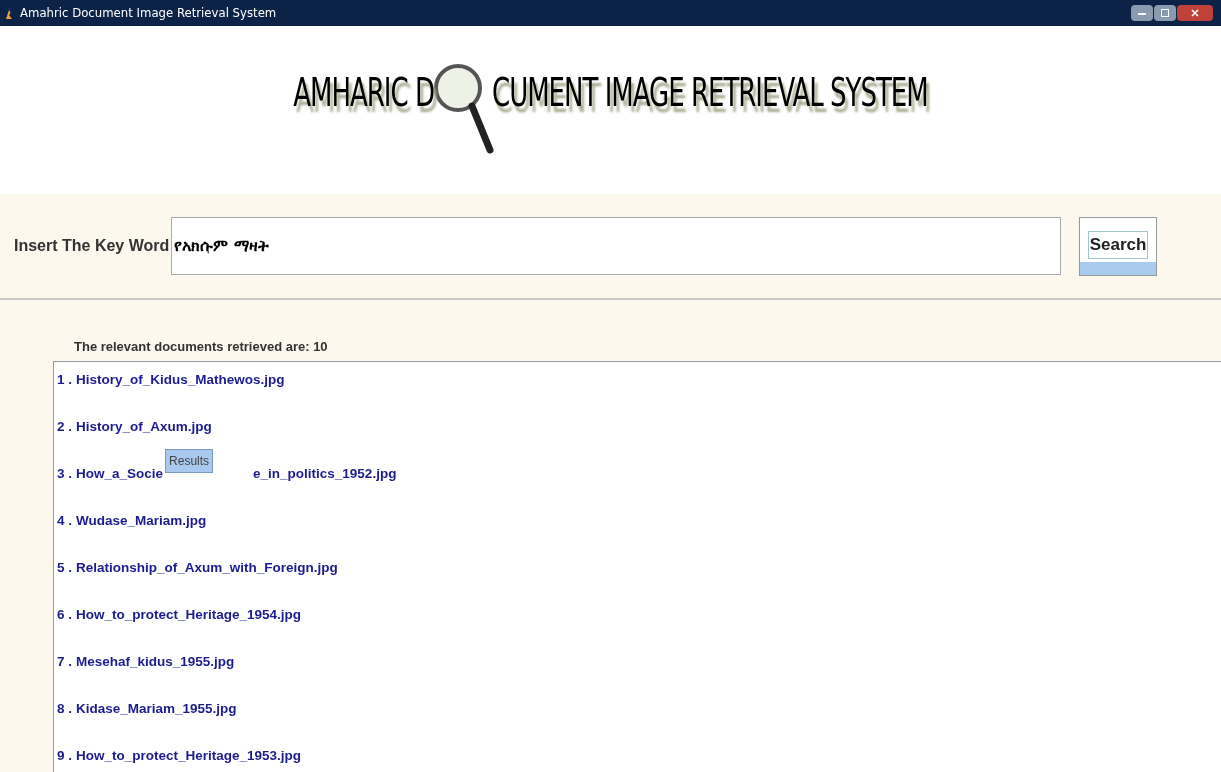  I want to click on close-icon, so click(1195, 13).